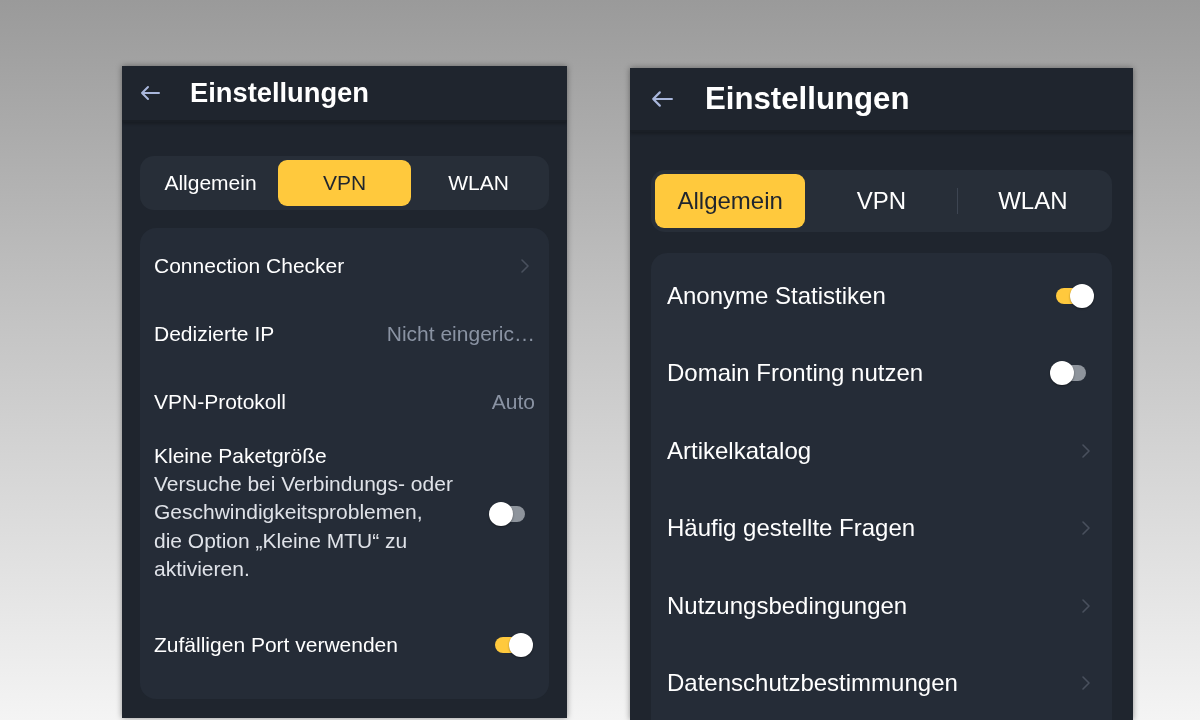  I want to click on setting-label: Connection Checker, so click(250, 266).